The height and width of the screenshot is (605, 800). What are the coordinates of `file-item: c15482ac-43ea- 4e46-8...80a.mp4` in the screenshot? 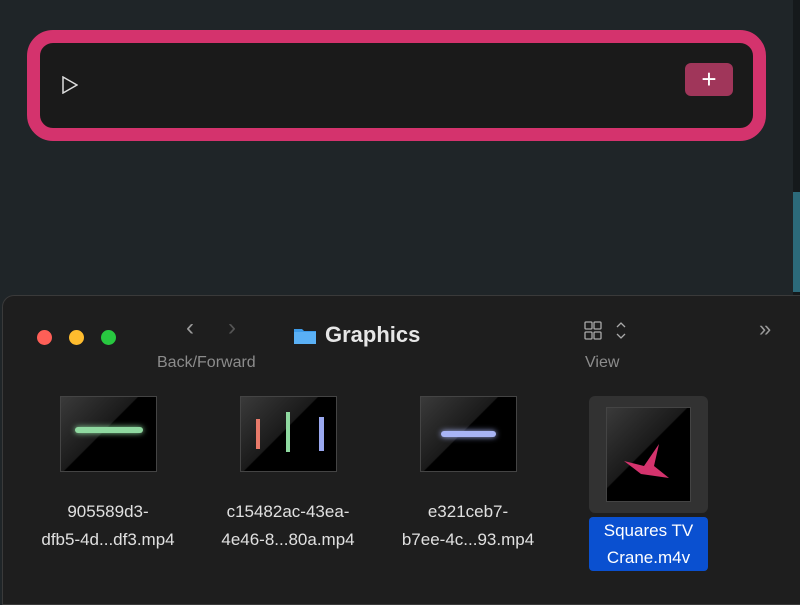 It's located at (288, 475).